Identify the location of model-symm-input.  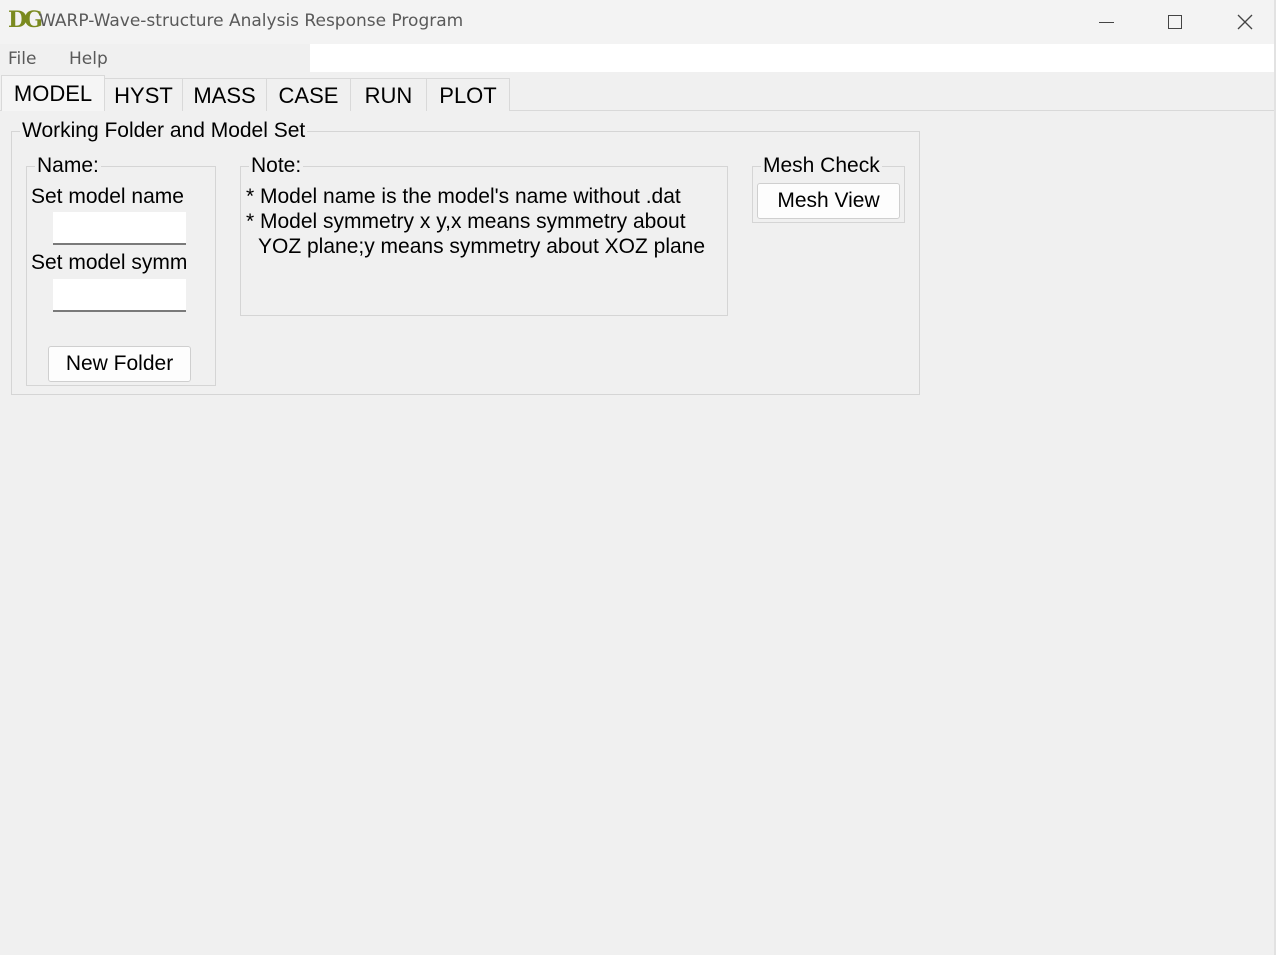
(119, 295).